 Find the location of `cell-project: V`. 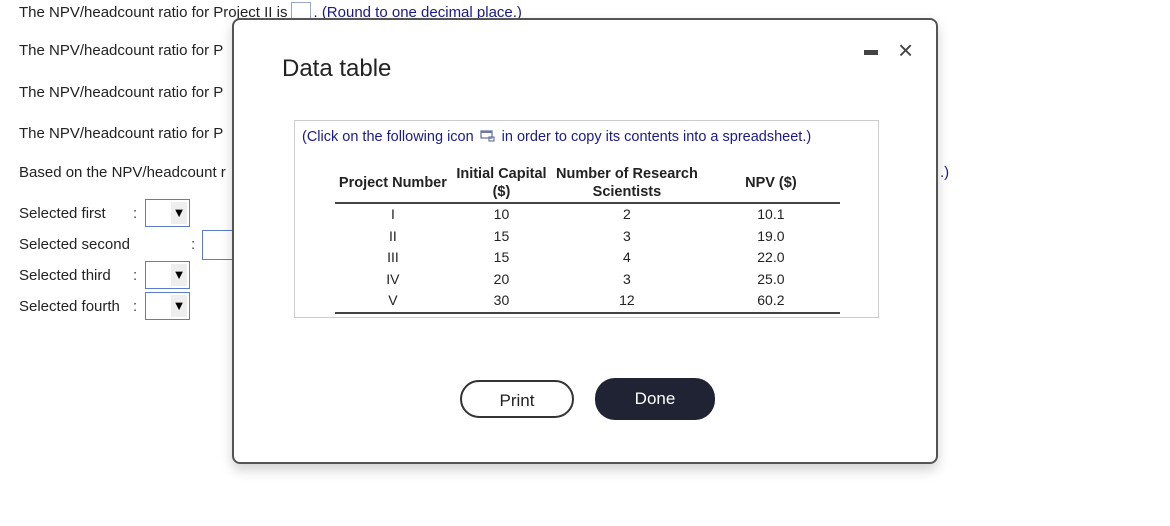

cell-project: V is located at coordinates (393, 302).